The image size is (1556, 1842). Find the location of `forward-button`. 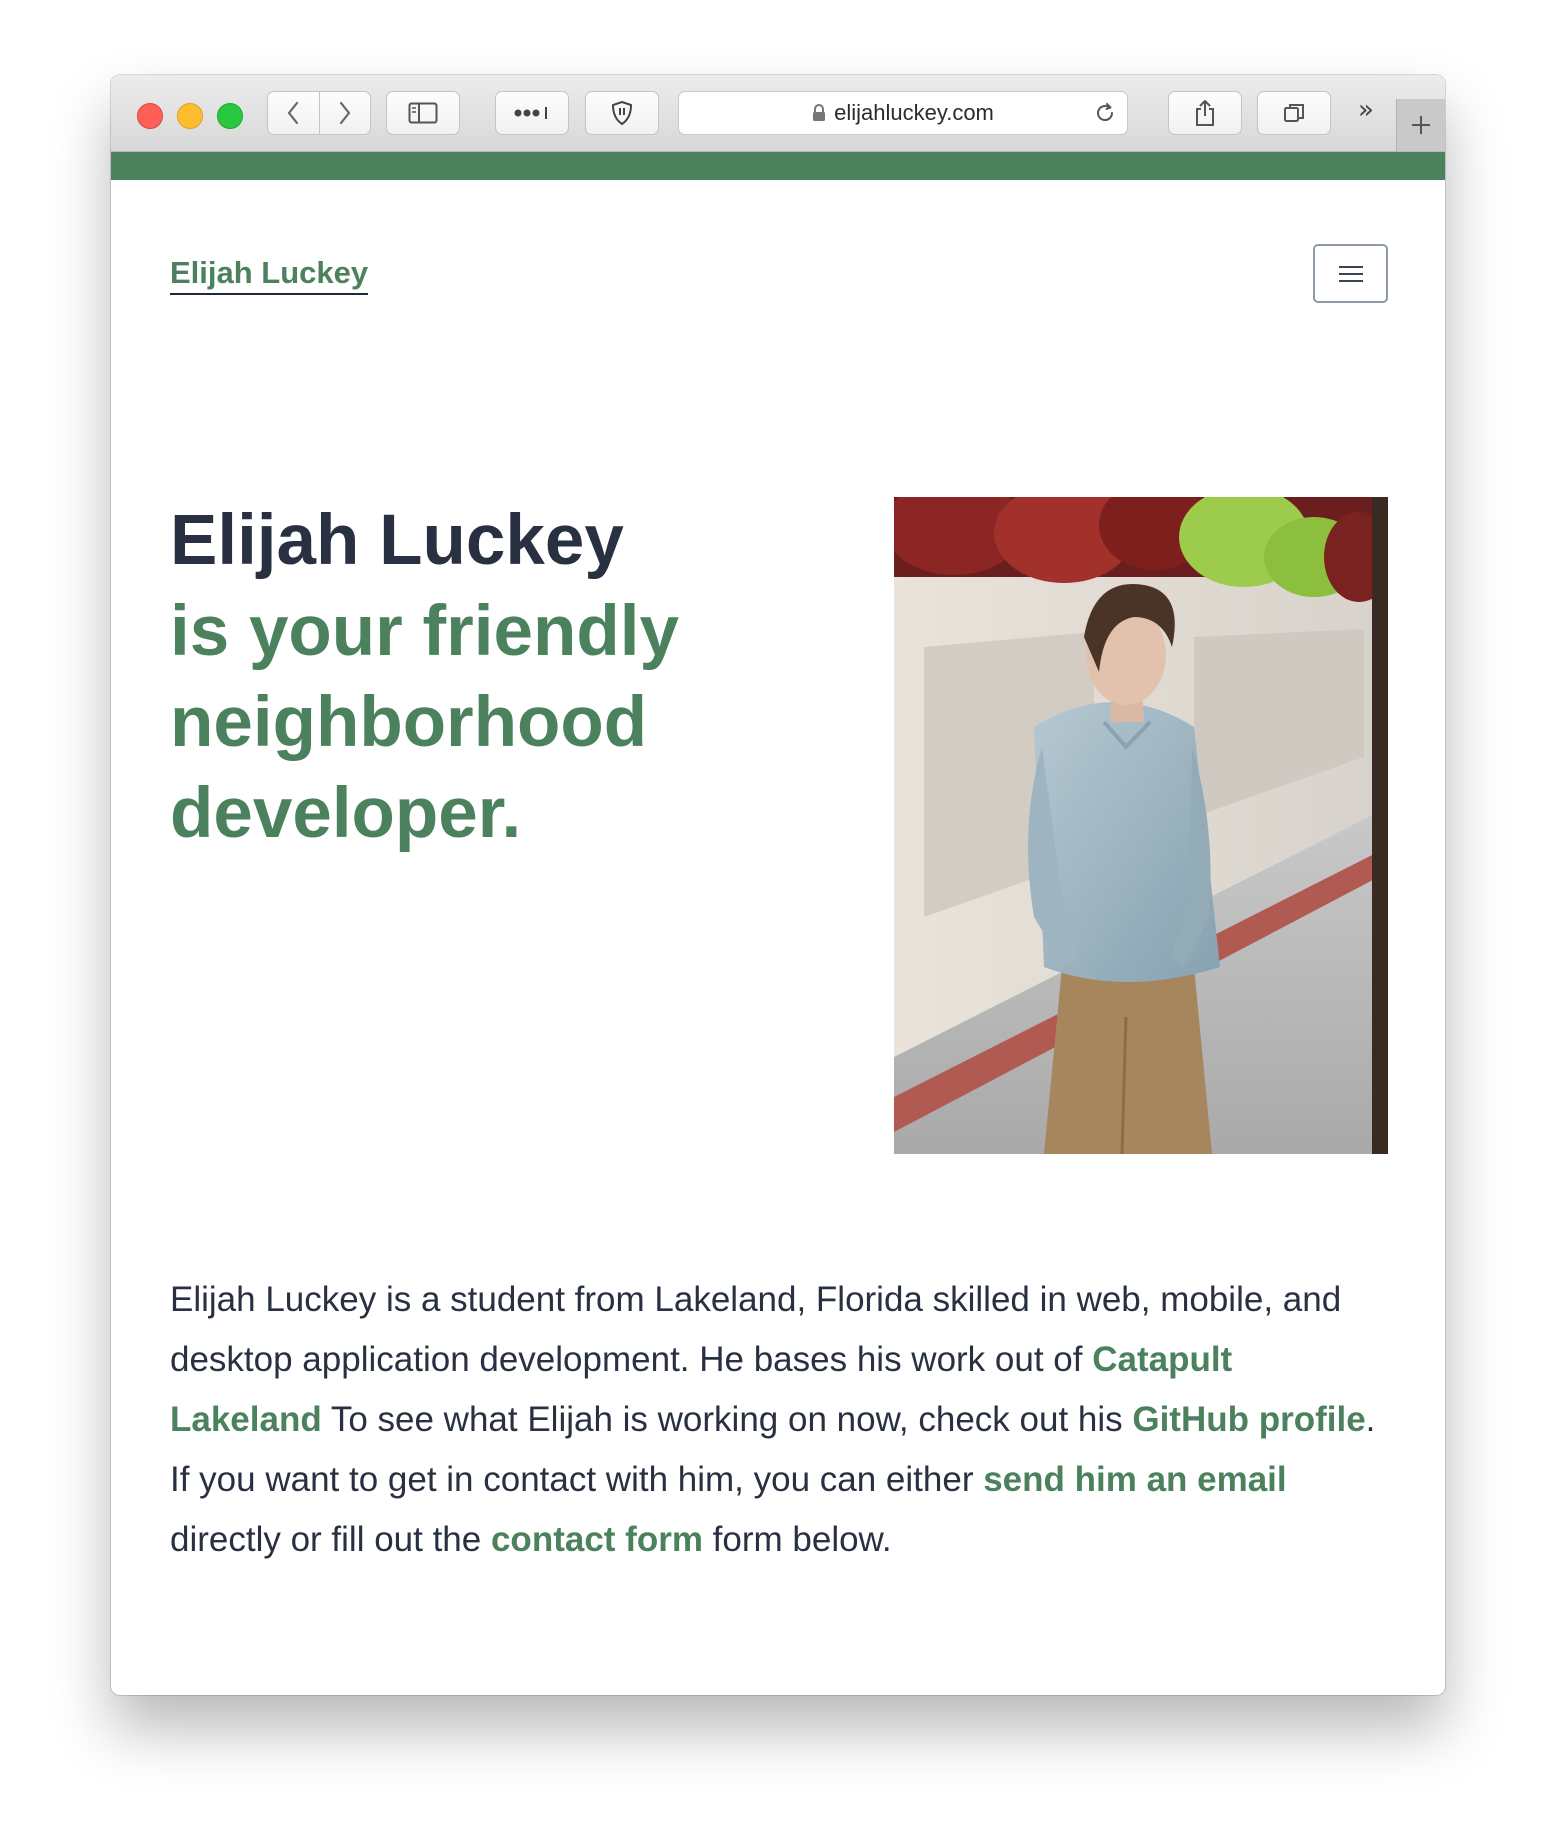

forward-button is located at coordinates (344, 113).